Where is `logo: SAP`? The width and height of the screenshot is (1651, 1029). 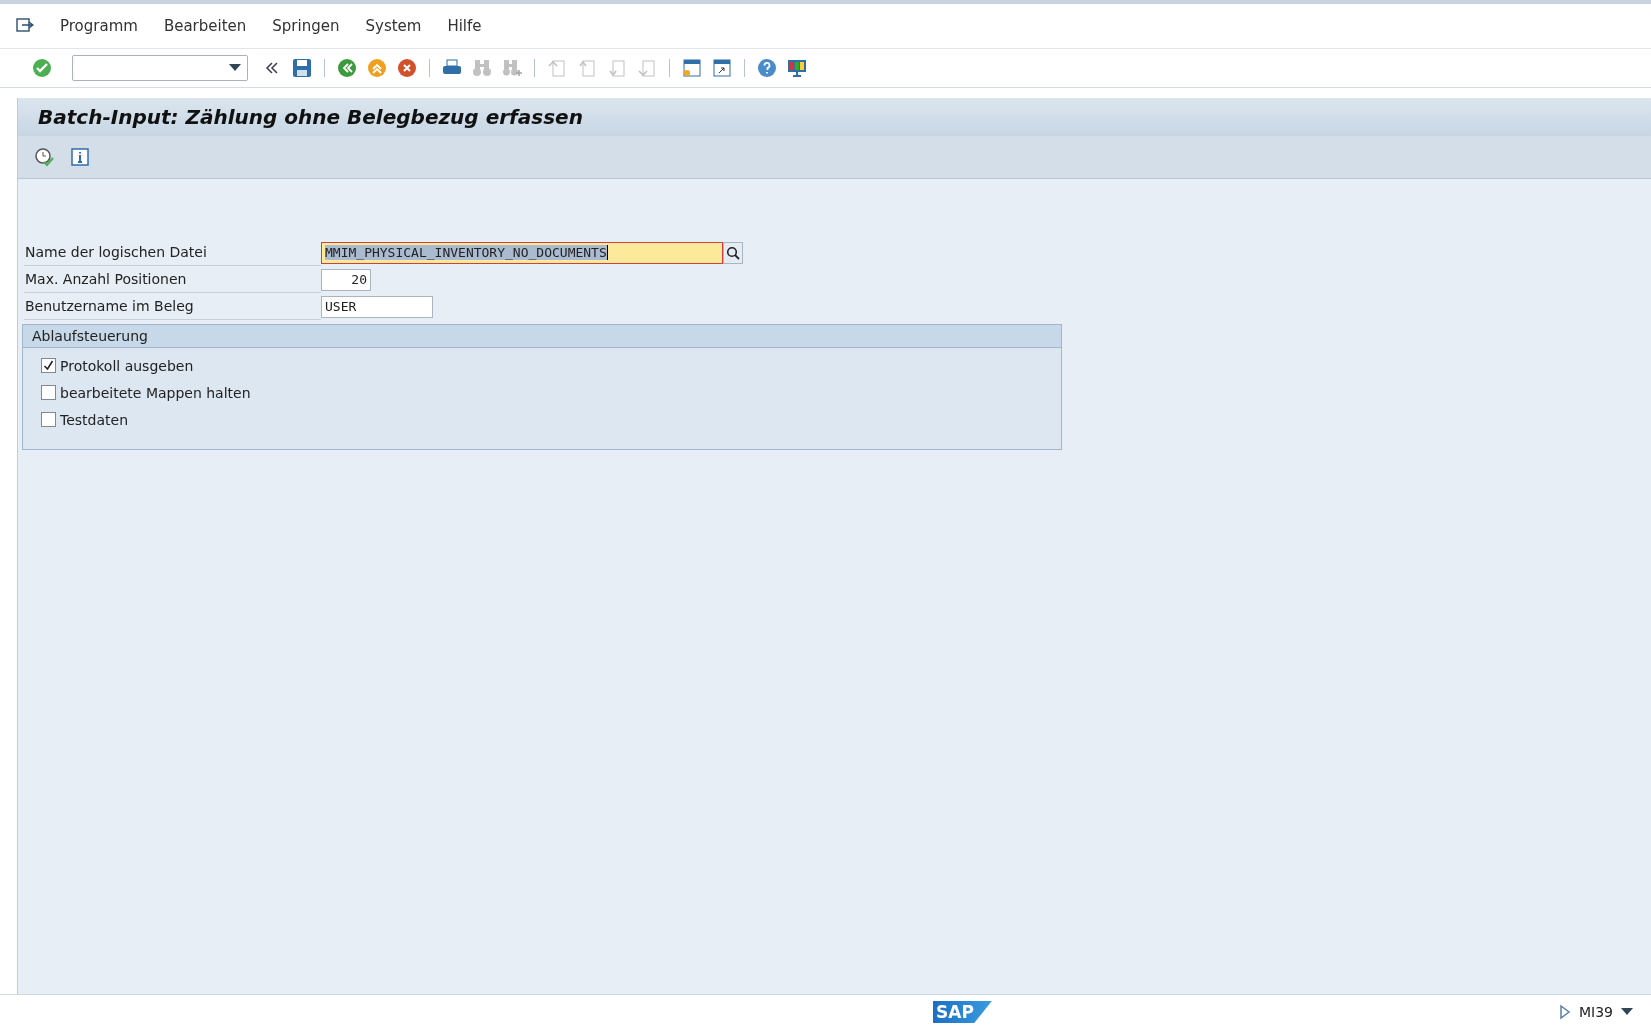 logo: SAP is located at coordinates (962, 1012).